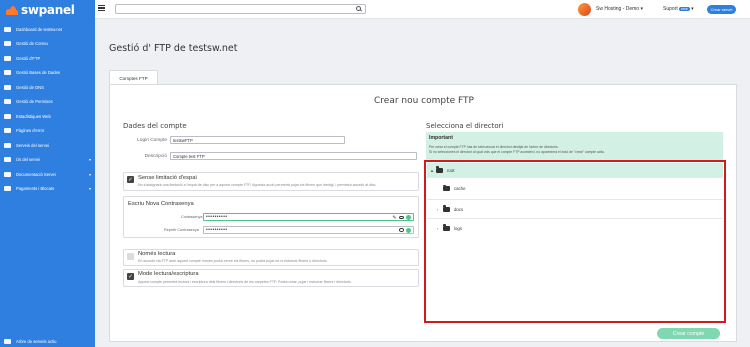  Describe the element at coordinates (7, 44) in the screenshot. I see `mail-icon` at that location.